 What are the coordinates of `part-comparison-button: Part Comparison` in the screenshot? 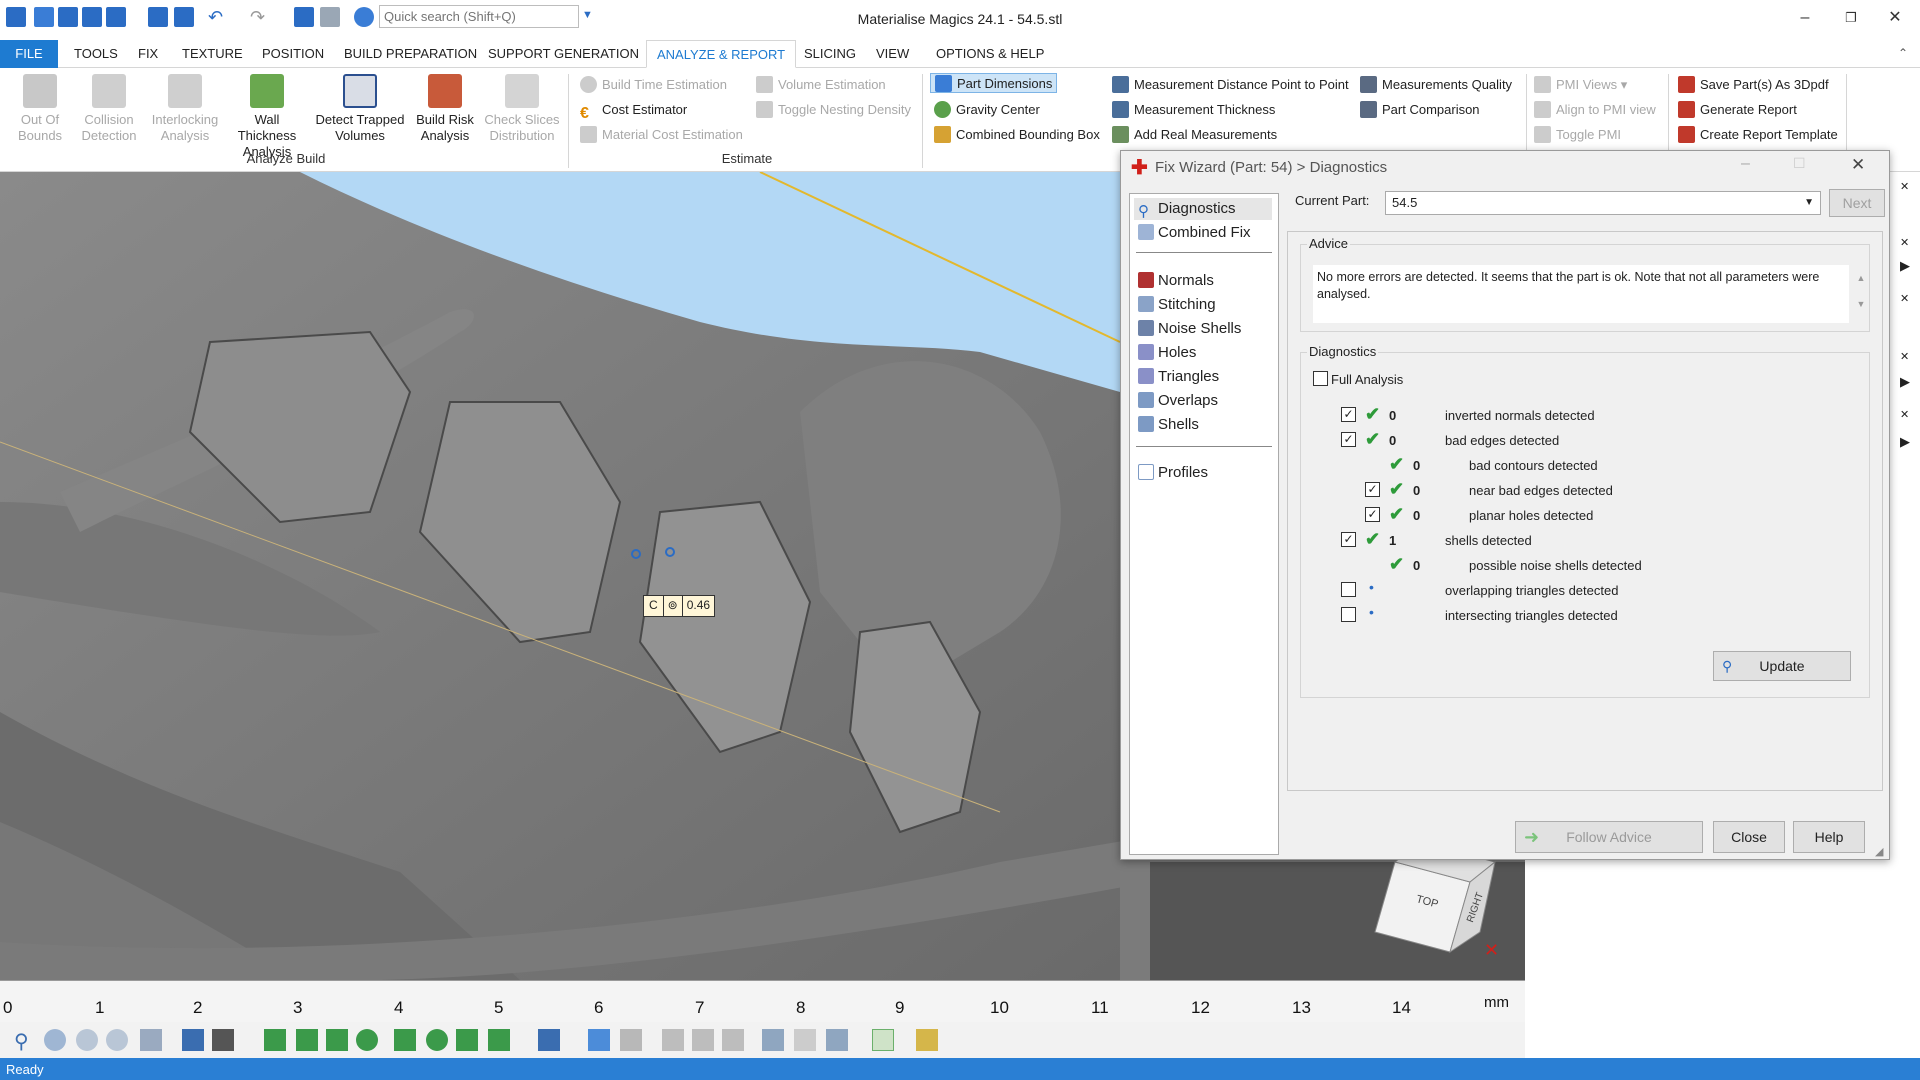 It's located at (1420, 110).